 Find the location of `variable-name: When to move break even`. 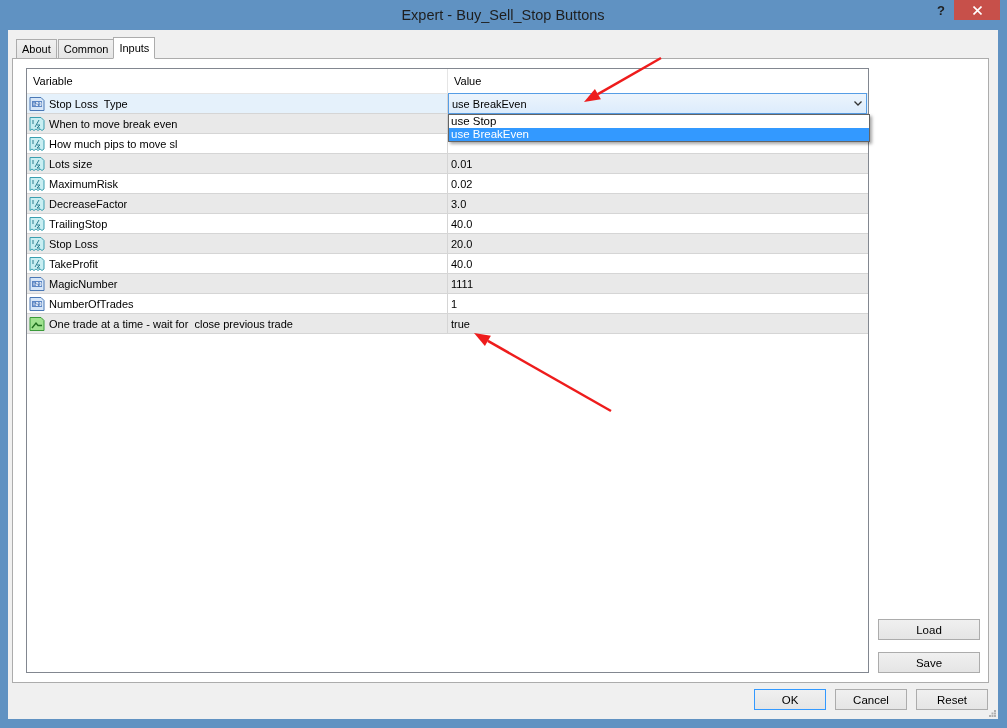

variable-name: When to move break even is located at coordinates (113, 123).